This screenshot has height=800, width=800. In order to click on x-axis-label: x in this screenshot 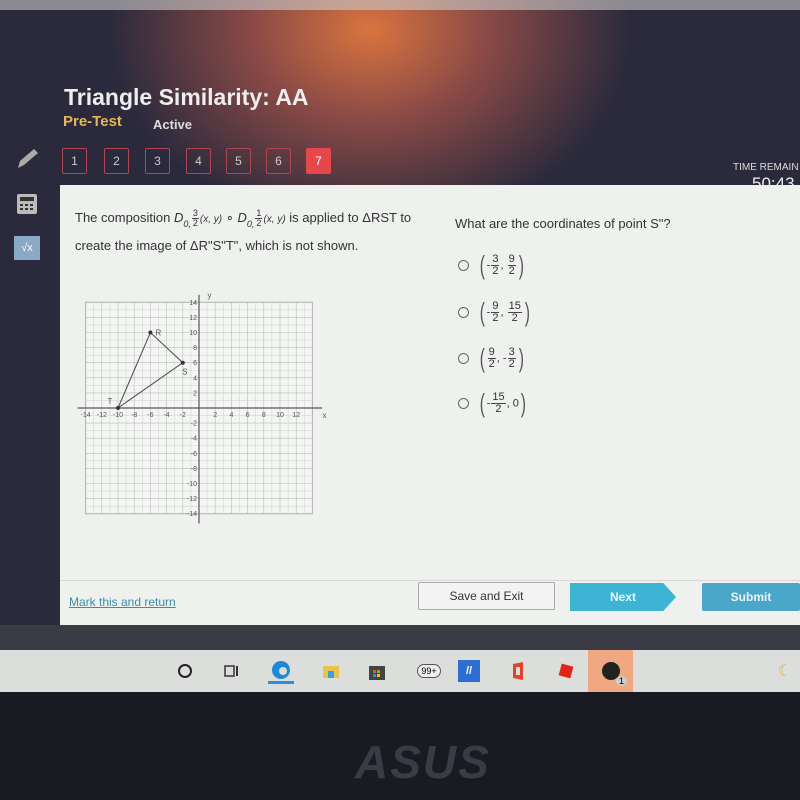, I will do `click(325, 415)`.